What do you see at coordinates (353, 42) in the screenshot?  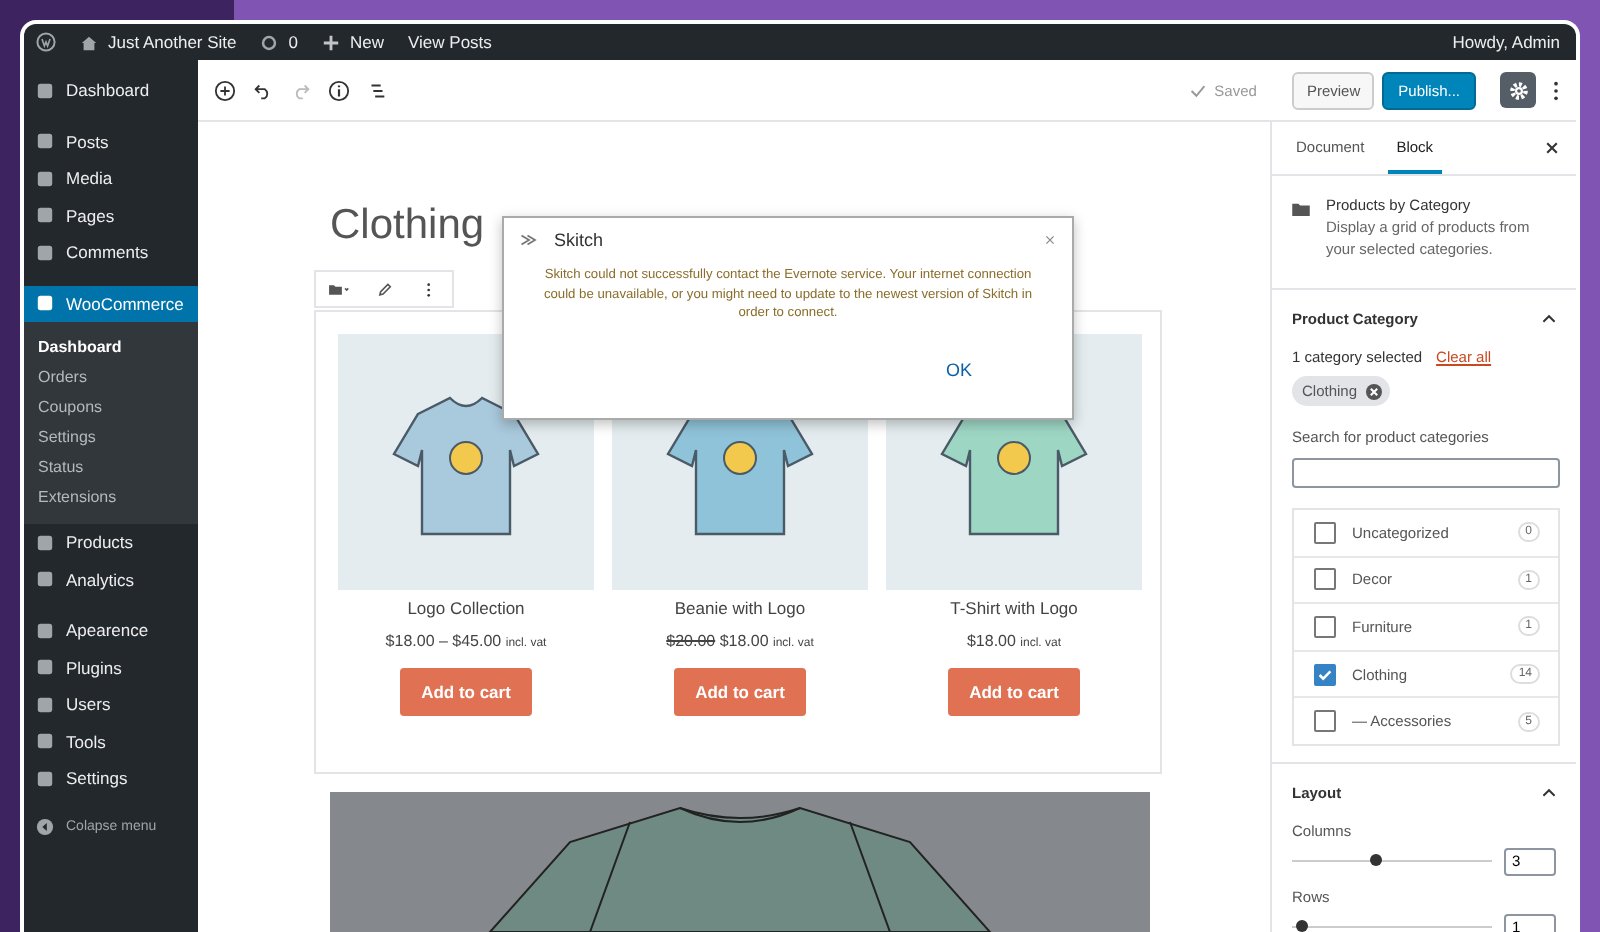 I see `new-link: New` at bounding box center [353, 42].